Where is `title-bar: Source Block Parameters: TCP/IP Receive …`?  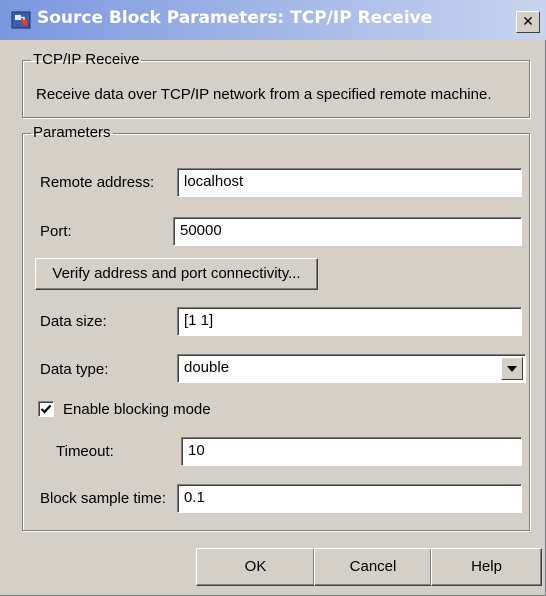
title-bar: Source Block Parameters: TCP/IP Receive … is located at coordinates (273, 20).